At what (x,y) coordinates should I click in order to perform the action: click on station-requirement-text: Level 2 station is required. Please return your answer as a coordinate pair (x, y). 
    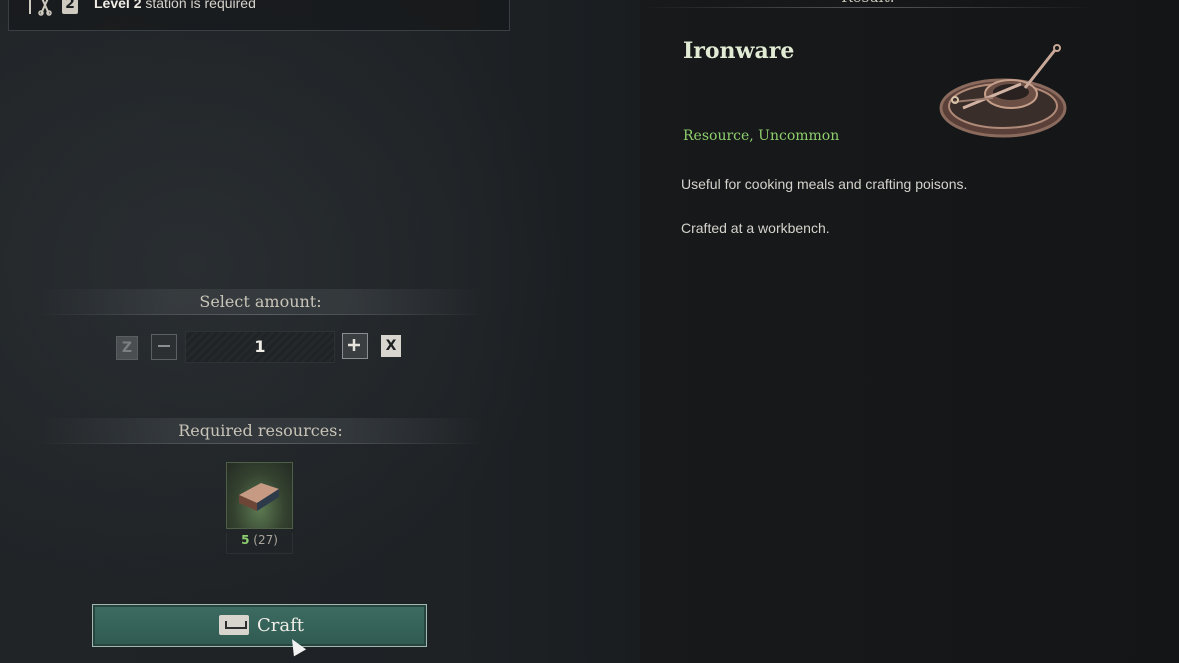
    Looking at the image, I should click on (175, 5).